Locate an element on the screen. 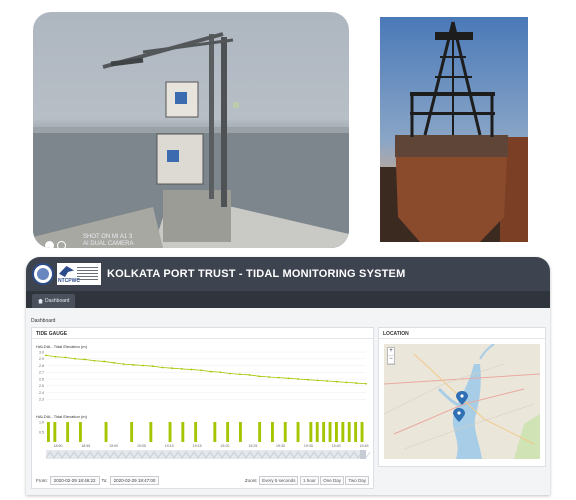 This screenshot has width=576, height=500. nav-bar: Dashboard is located at coordinates (288, 299).